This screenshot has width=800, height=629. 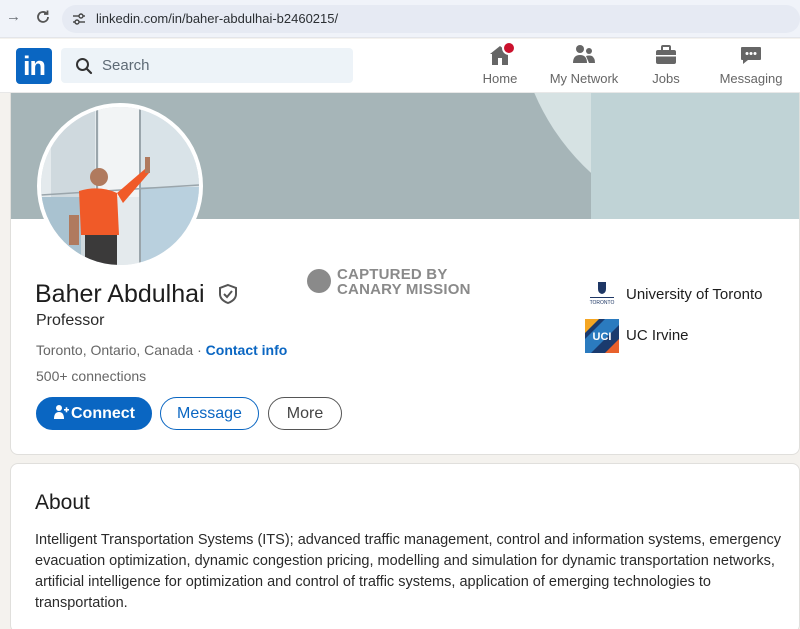 What do you see at coordinates (43, 17) in the screenshot?
I see `reload-icon` at bounding box center [43, 17].